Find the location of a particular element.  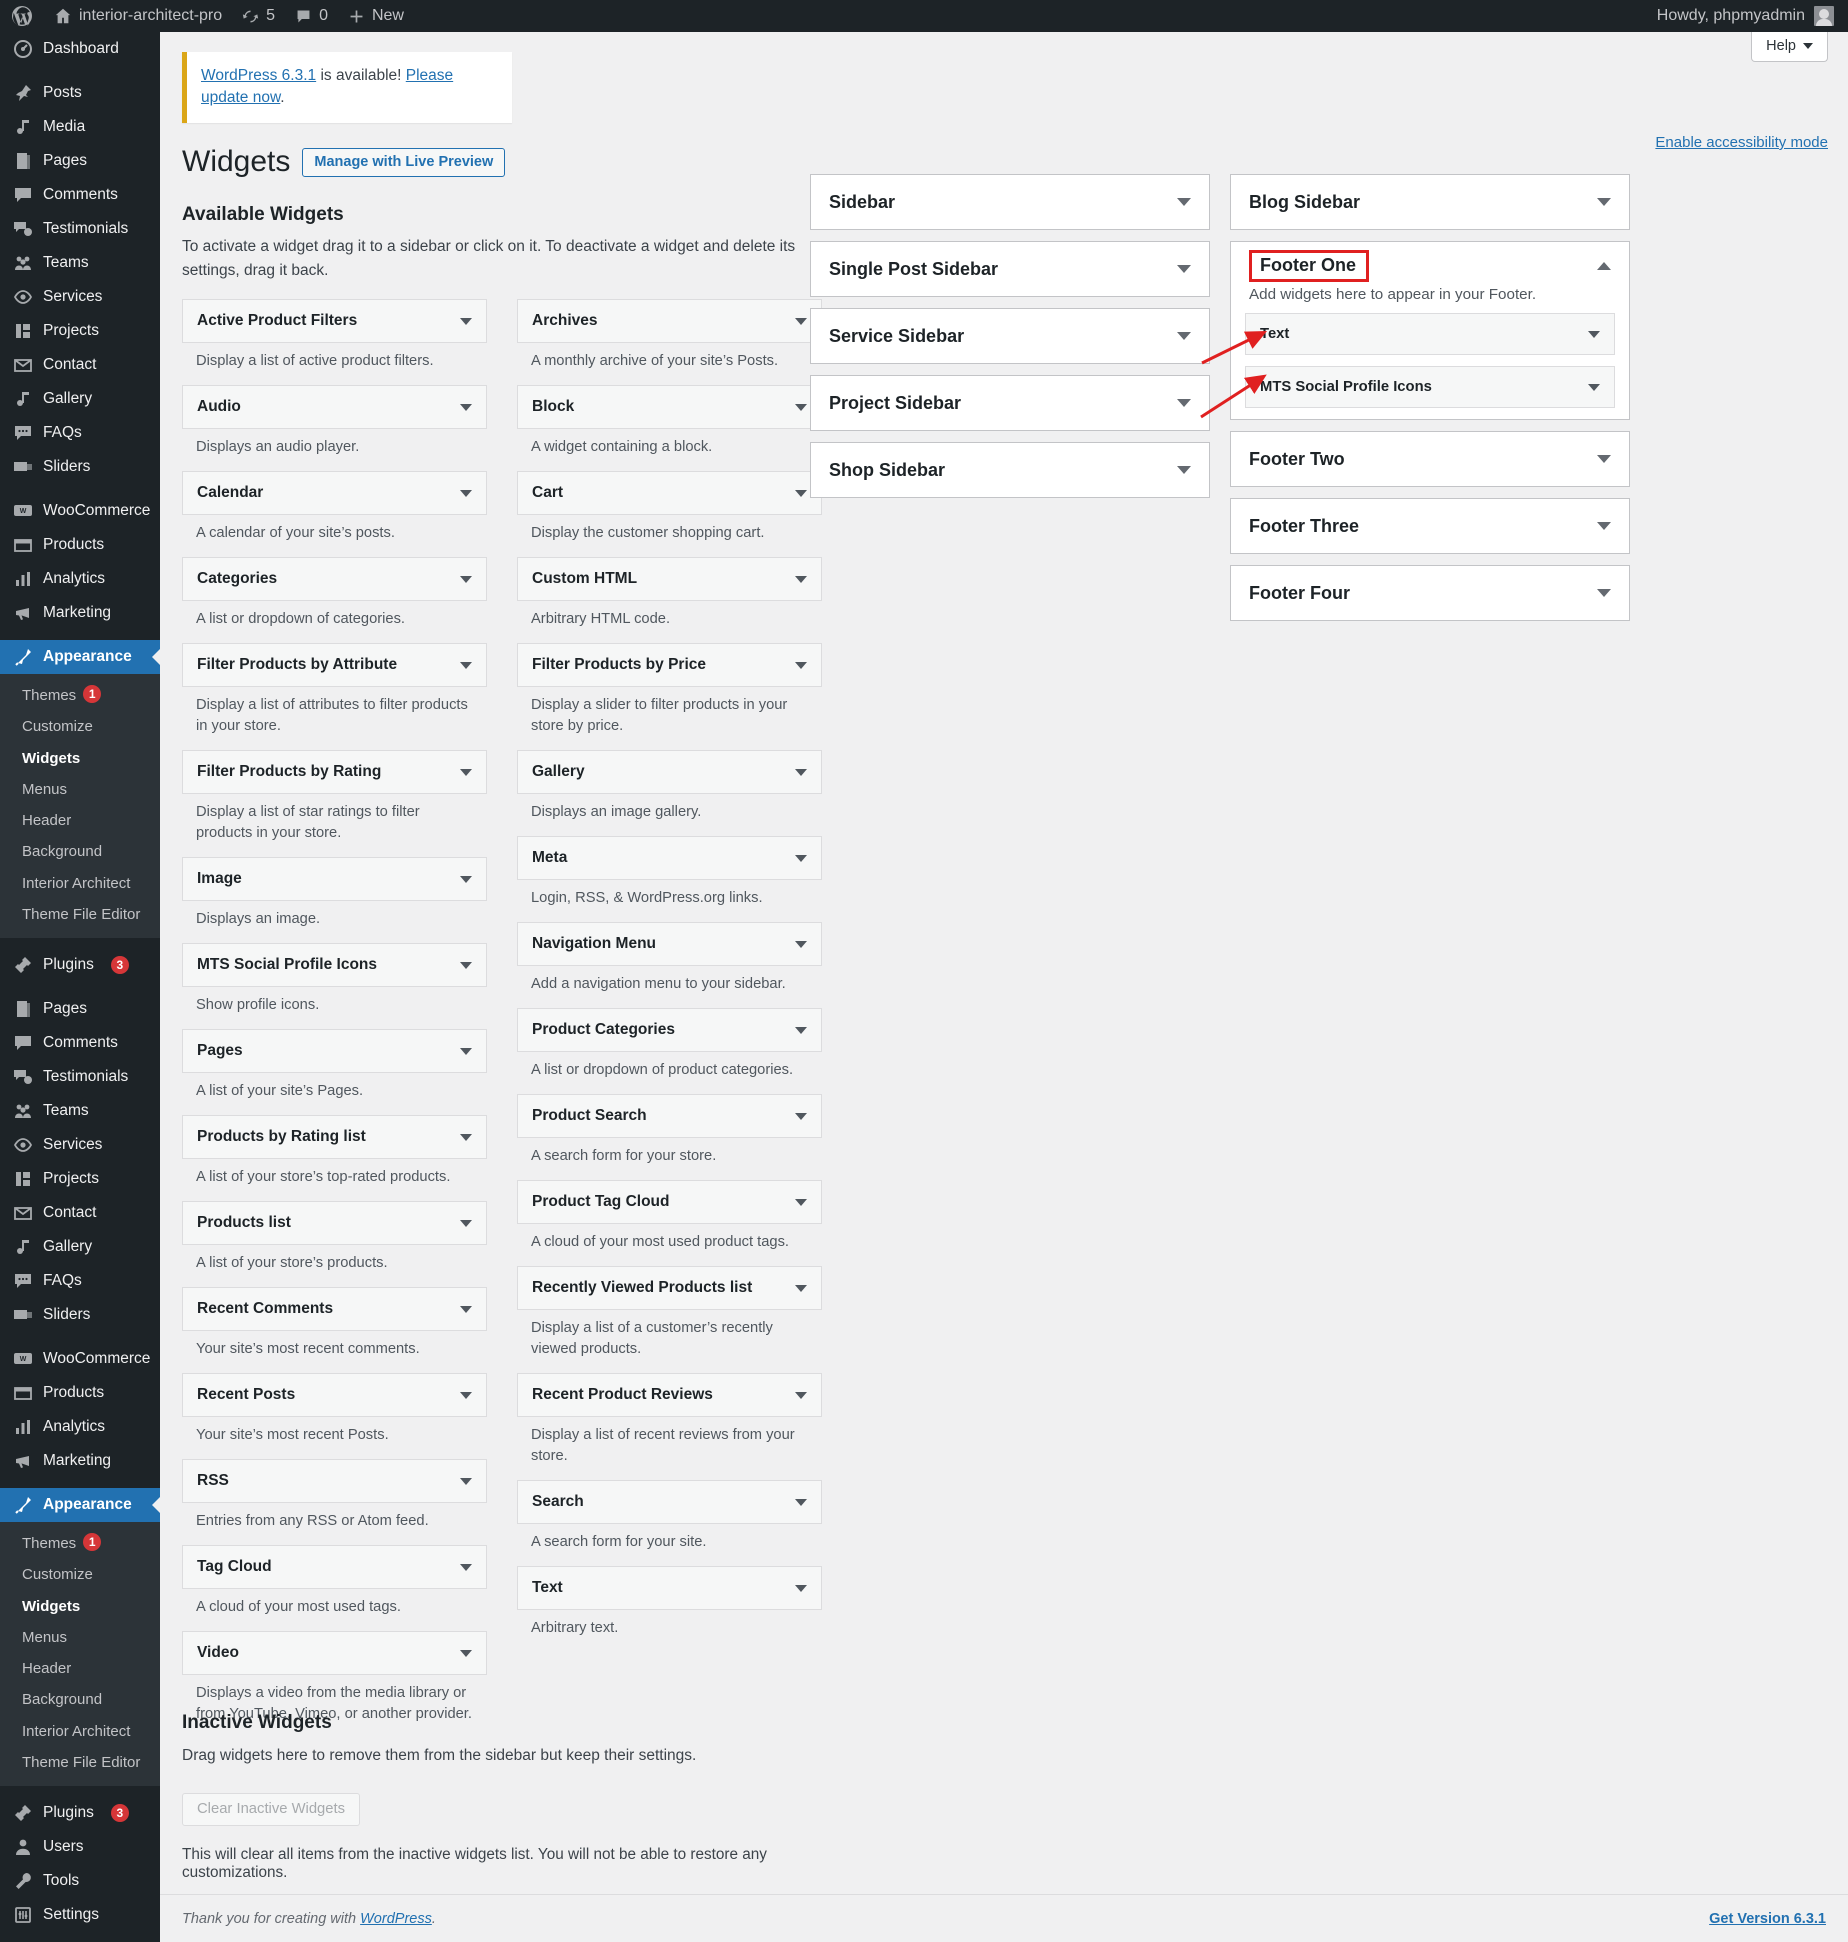

get-version-link: Get Version 6.3.1 is located at coordinates (1767, 1919).